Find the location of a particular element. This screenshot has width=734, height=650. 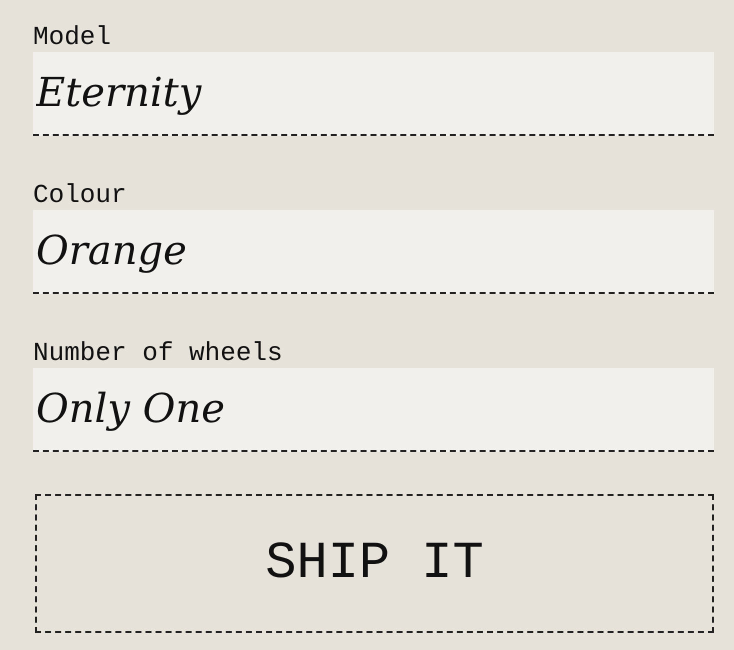

field-label: Model is located at coordinates (72, 37).